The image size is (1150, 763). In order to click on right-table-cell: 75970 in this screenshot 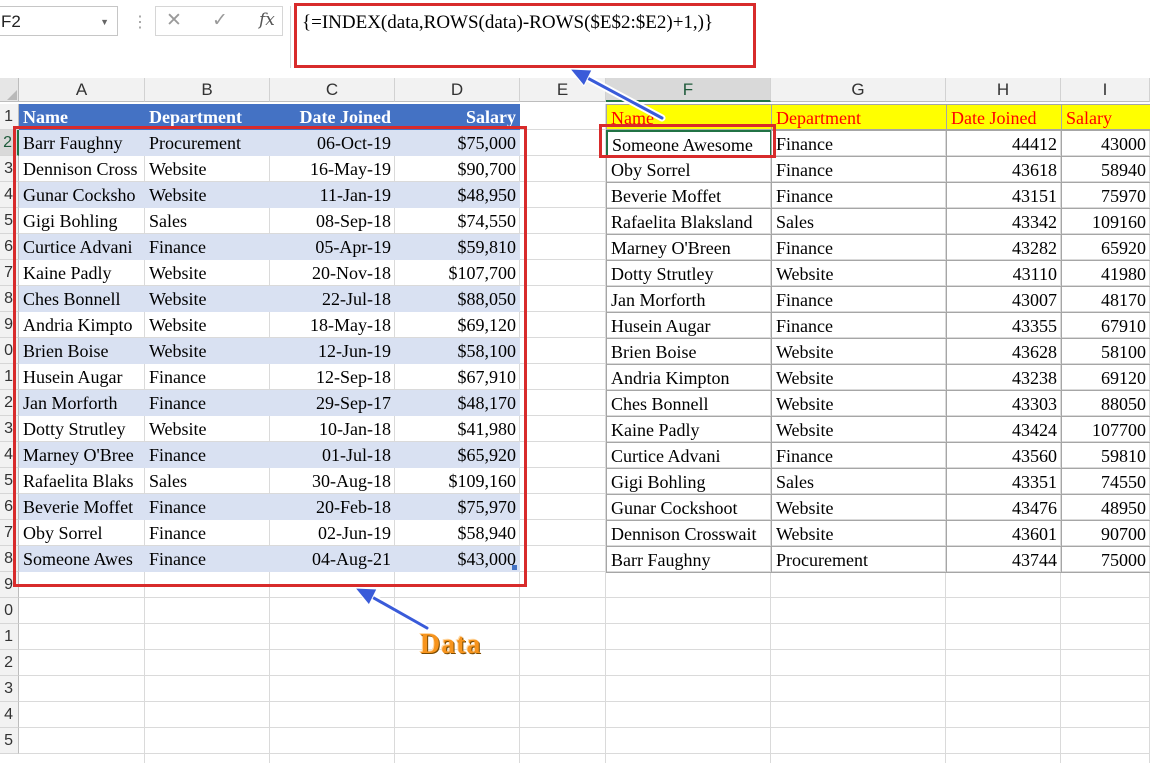, I will do `click(1105, 195)`.